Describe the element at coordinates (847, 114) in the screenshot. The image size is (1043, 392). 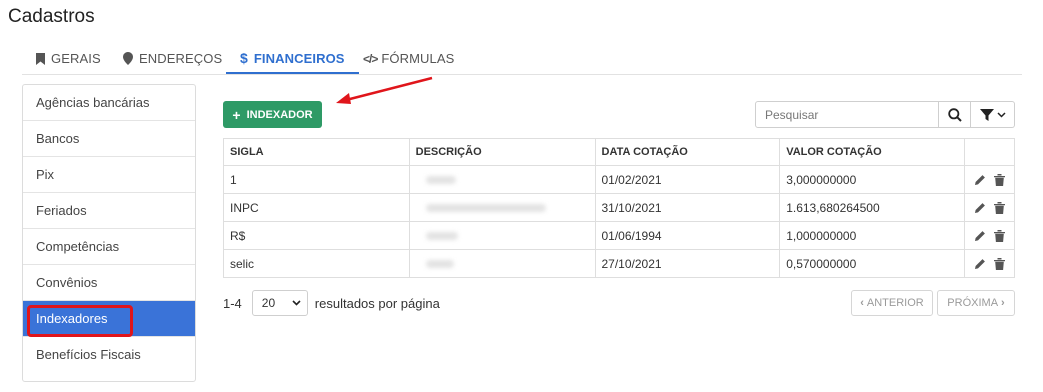
I see `search-input` at that location.